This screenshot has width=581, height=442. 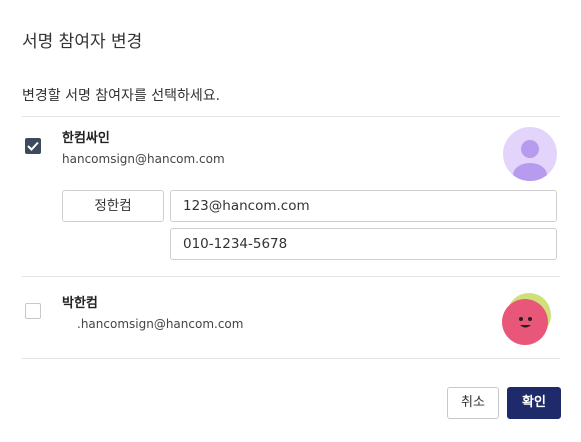 I want to click on smiley-face-icon, so click(x=526, y=319).